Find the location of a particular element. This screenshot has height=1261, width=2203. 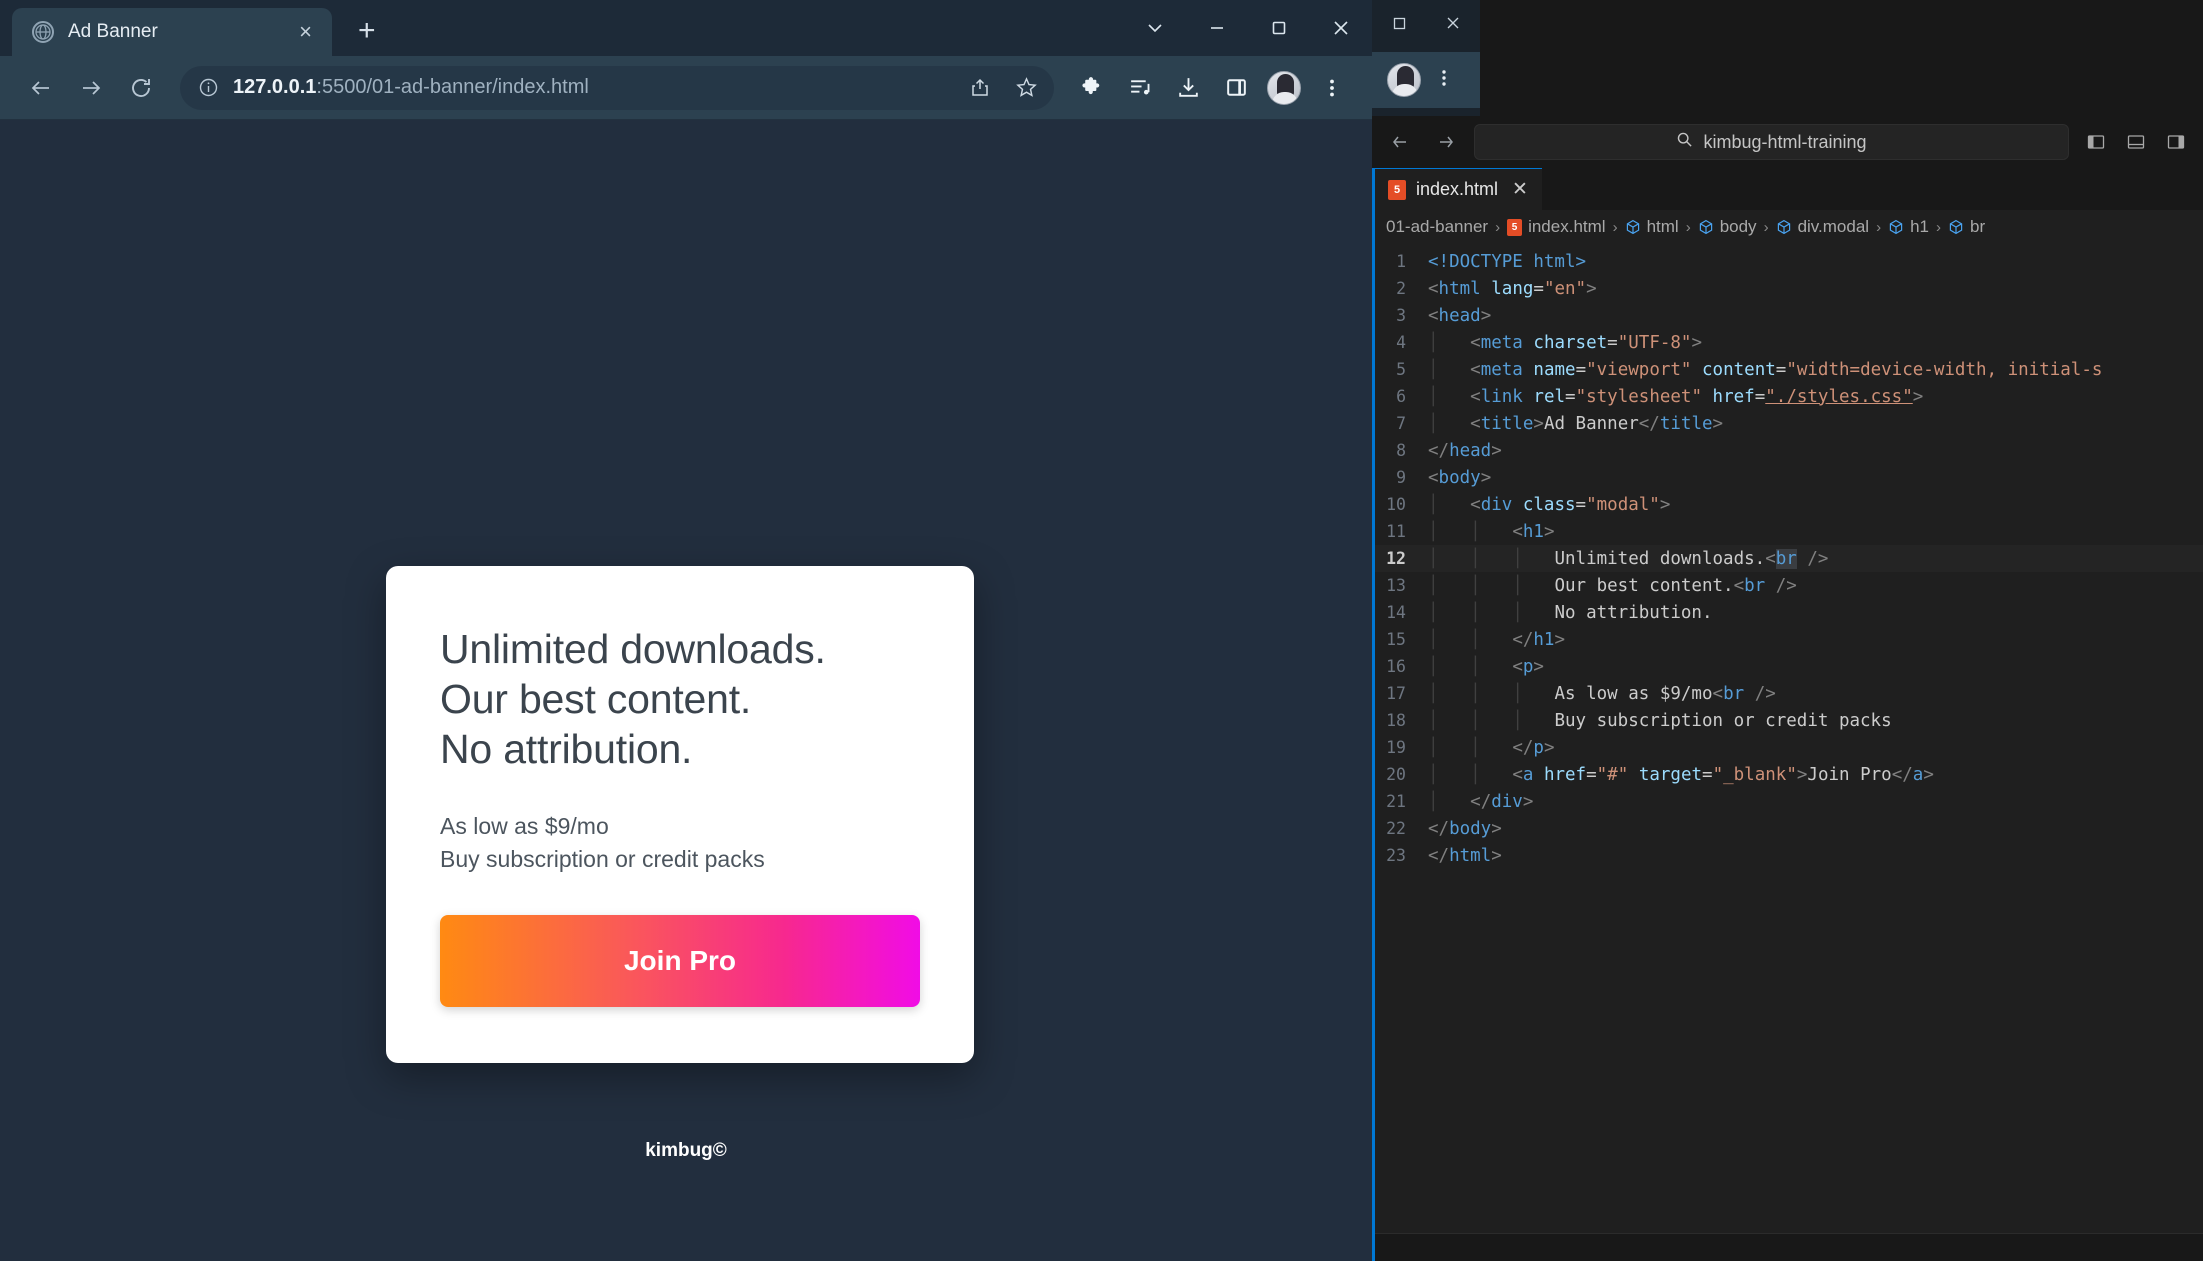

code-token: "_blank" is located at coordinates (1754, 774).